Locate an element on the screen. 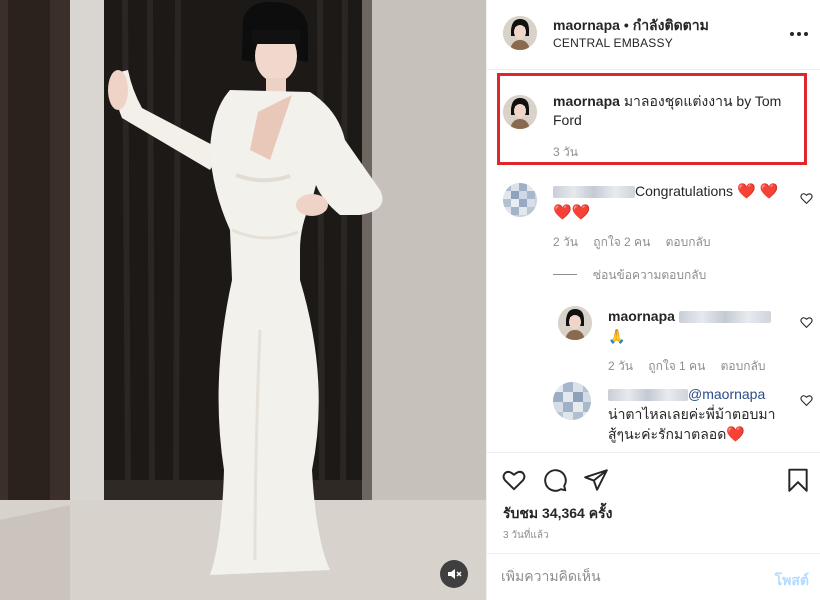 The image size is (820, 600). comment-input is located at coordinates (621, 576).